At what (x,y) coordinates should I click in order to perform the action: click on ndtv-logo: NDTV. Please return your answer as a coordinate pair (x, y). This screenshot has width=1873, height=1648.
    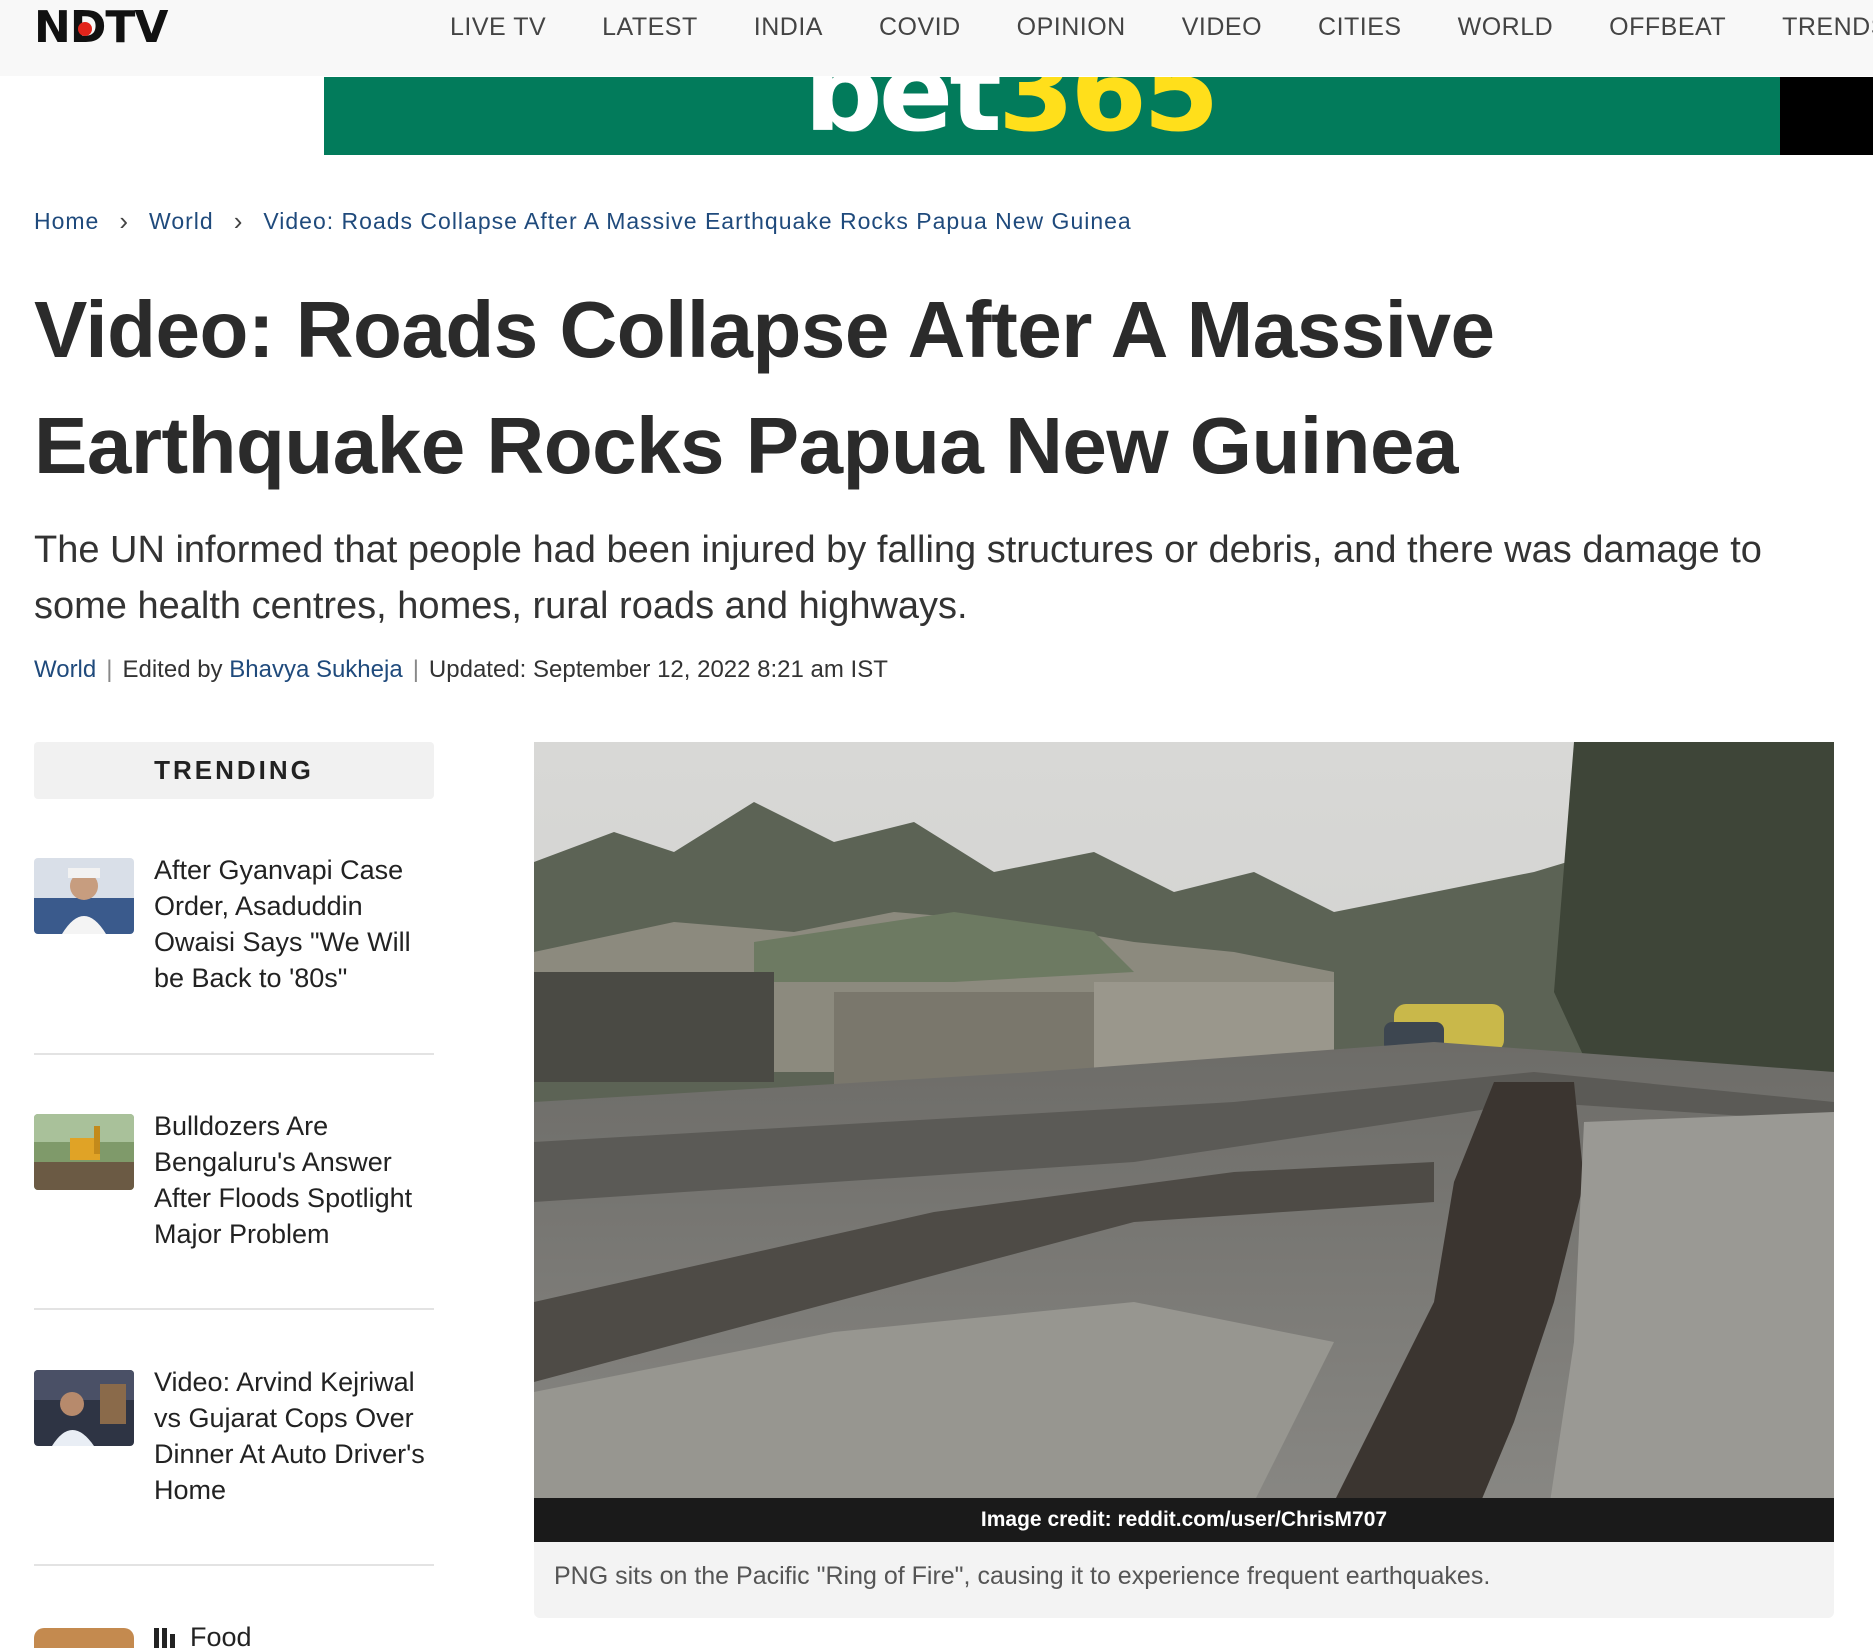
    Looking at the image, I should click on (101, 28).